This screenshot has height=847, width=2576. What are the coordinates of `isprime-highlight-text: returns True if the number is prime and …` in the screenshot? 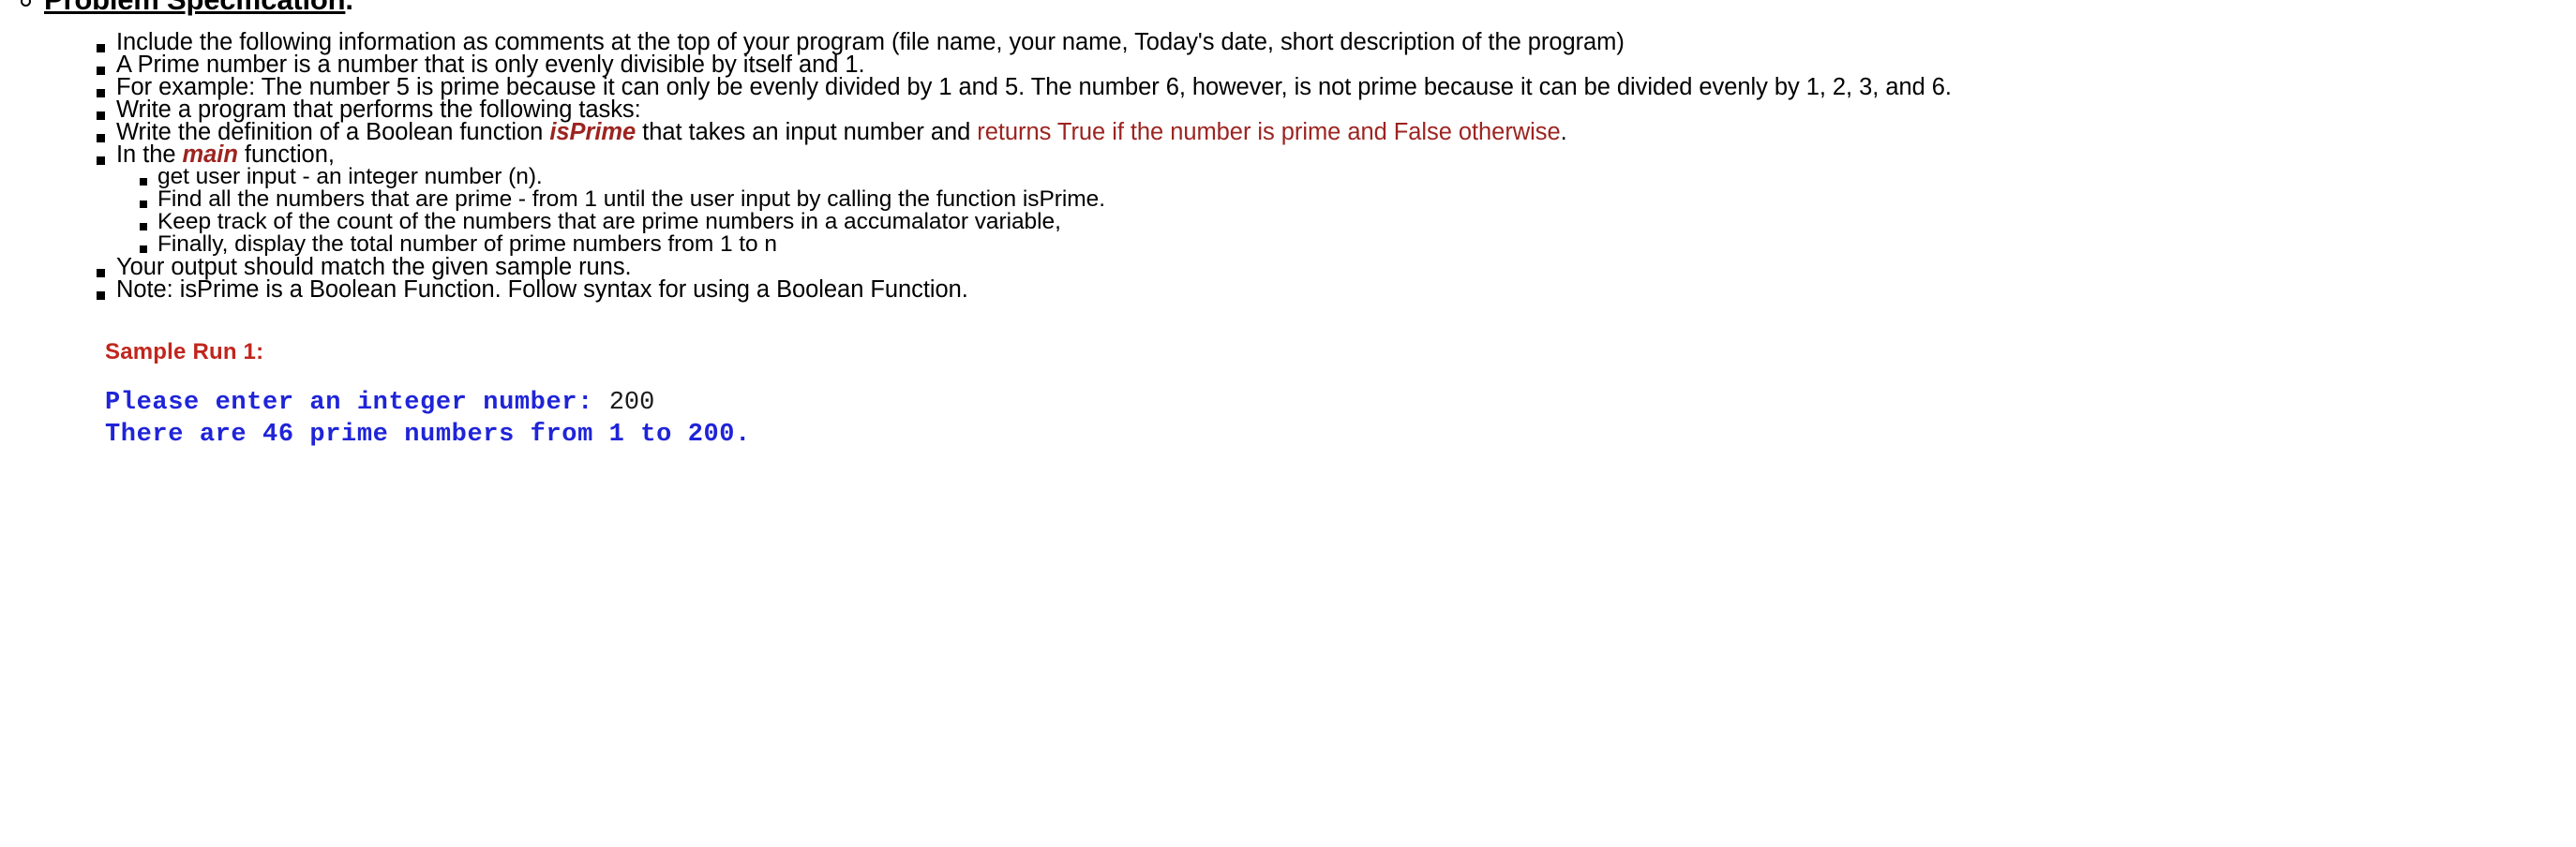 It's located at (1269, 132).